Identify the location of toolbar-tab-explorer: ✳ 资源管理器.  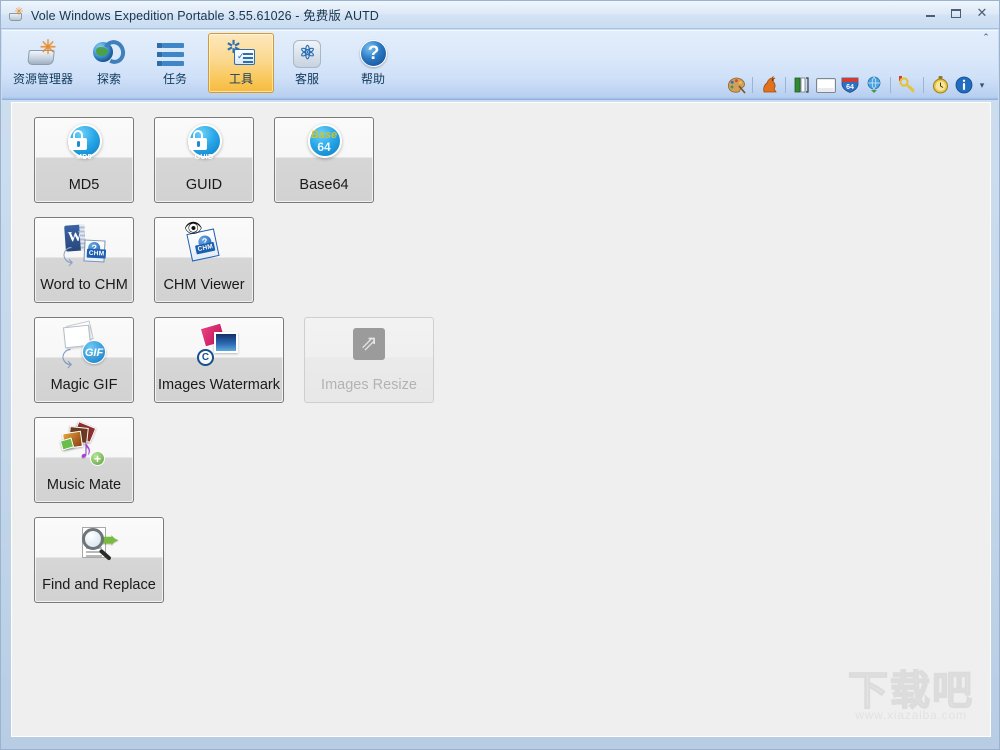
(43, 63).